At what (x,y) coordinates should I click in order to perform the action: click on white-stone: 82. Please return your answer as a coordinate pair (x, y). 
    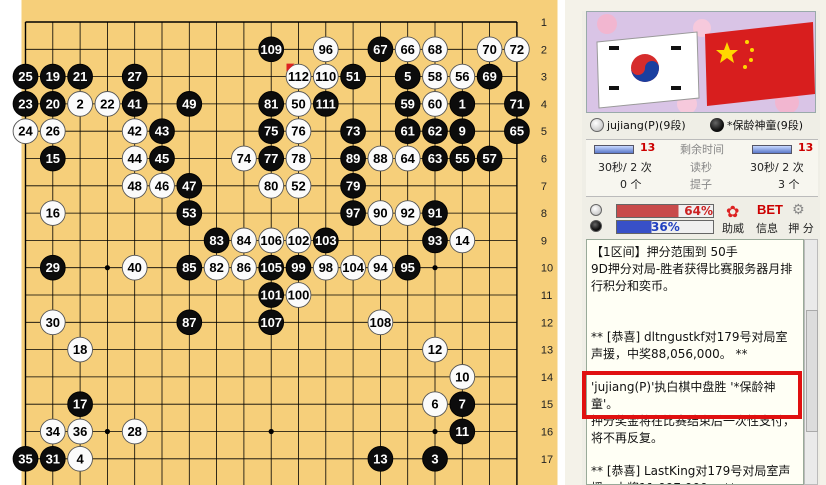
    Looking at the image, I should click on (216, 267).